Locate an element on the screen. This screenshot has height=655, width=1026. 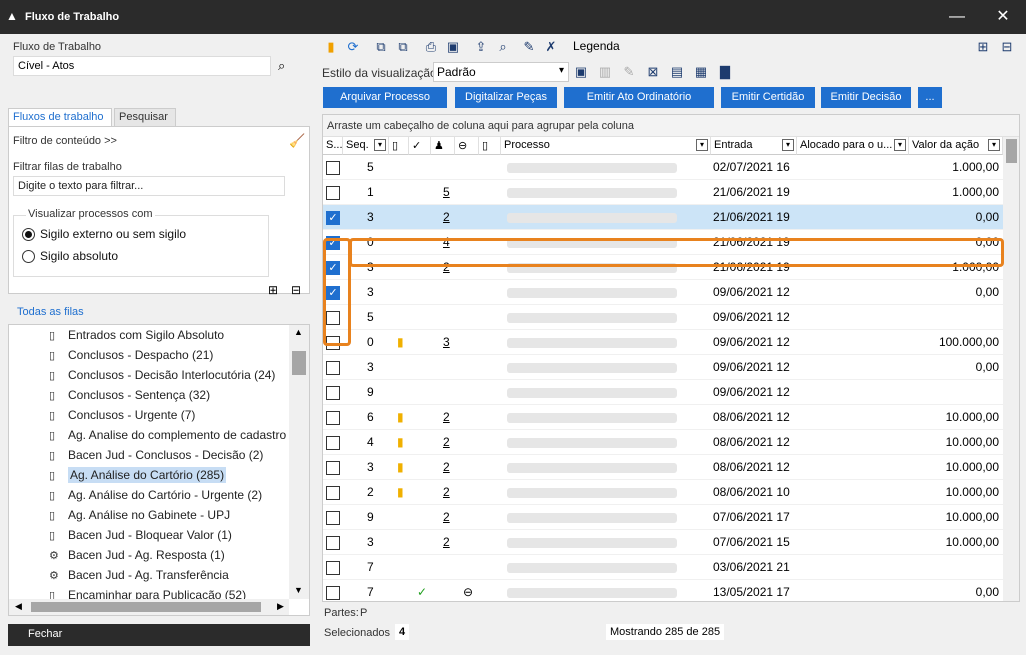
tree-horizontal-scrollbar: ◀ ▶ is located at coordinates (149, 607).